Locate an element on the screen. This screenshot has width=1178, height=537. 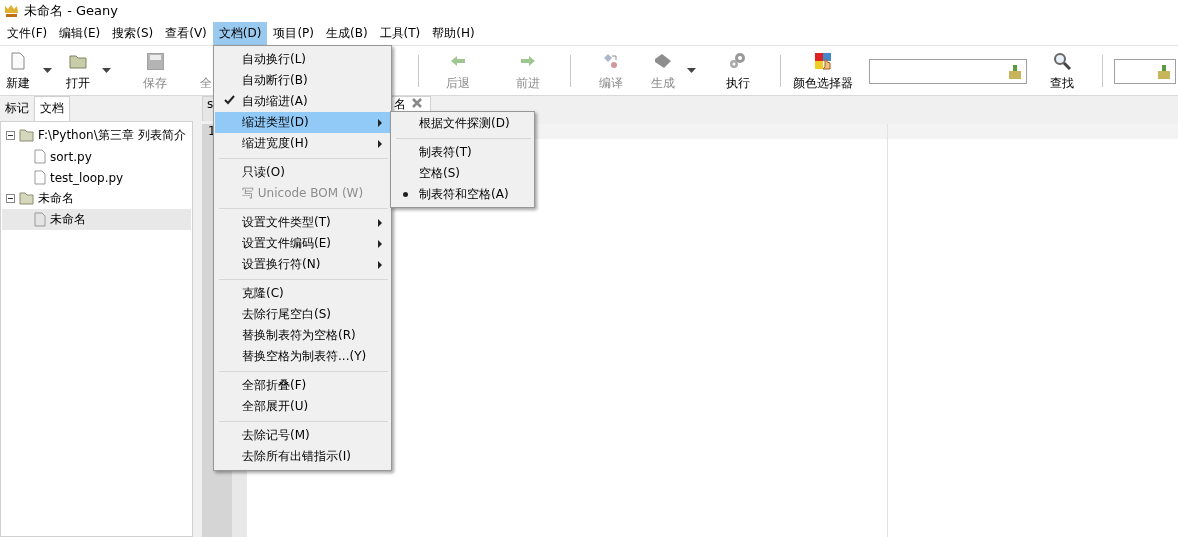
menu-item: 自动断行(B) is located at coordinates (302, 80).